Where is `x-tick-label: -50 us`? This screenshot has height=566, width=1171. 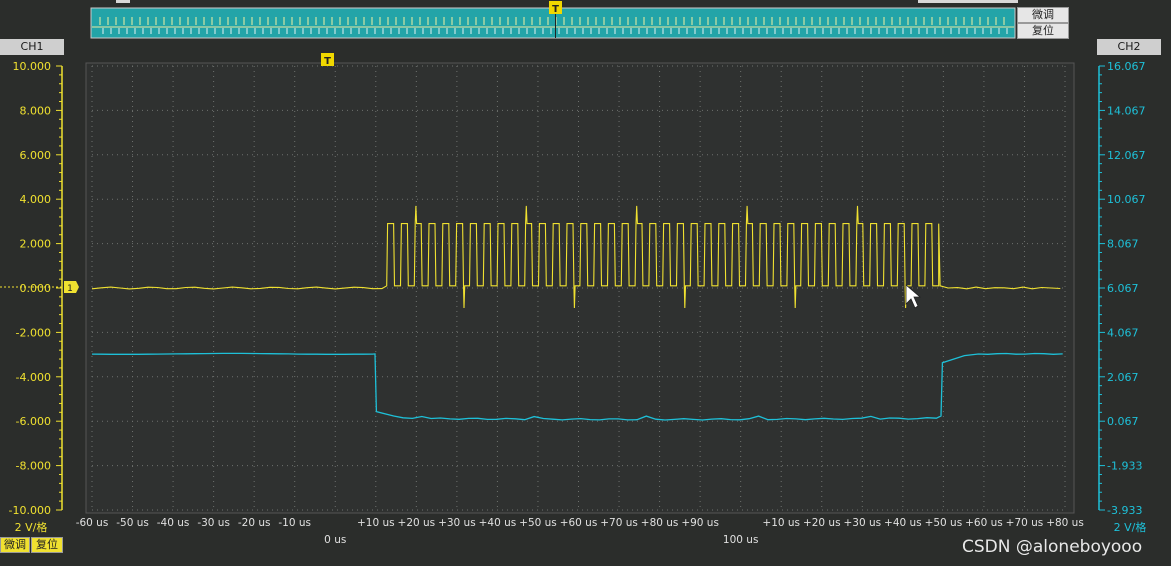
x-tick-label: -50 us is located at coordinates (132, 523).